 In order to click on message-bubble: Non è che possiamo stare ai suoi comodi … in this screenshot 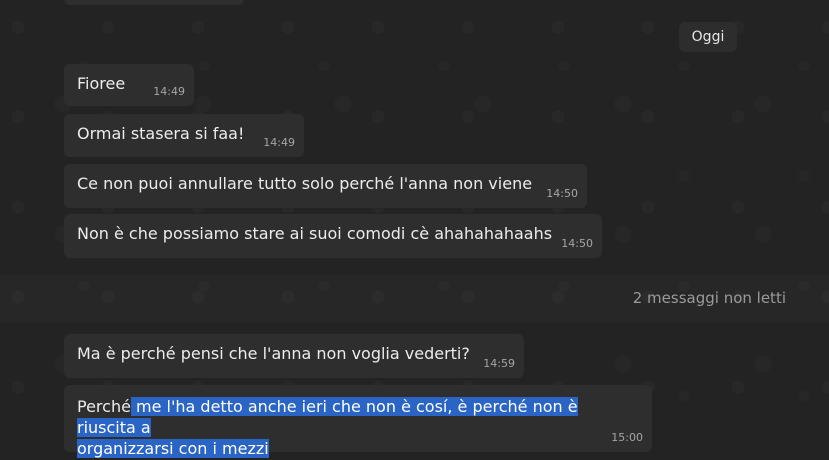, I will do `click(333, 236)`.